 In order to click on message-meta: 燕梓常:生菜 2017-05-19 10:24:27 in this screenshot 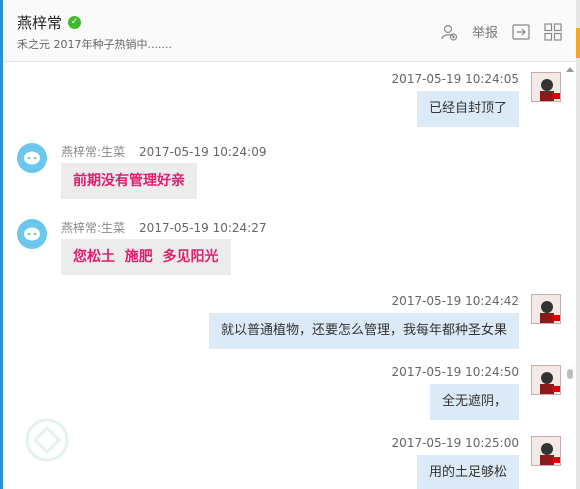, I will do `click(164, 227)`.